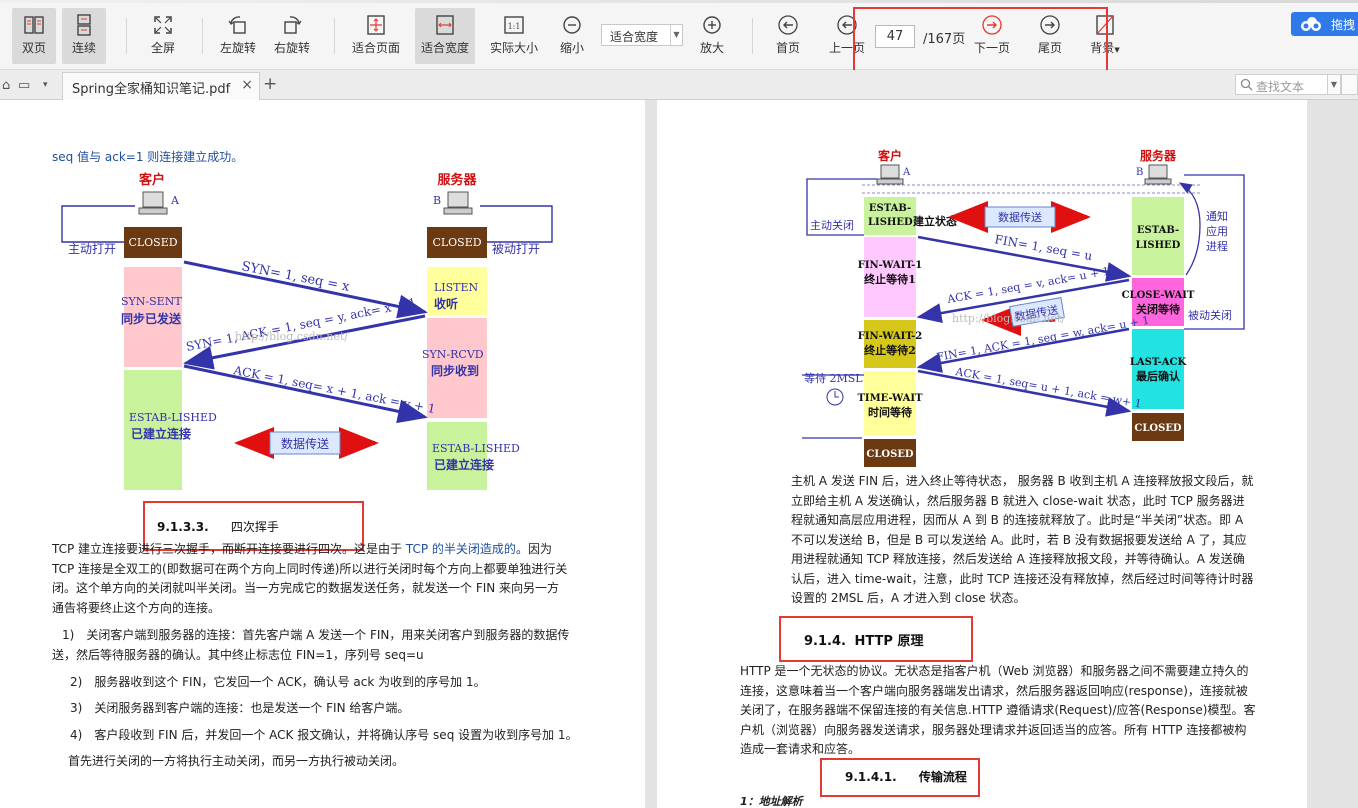 This screenshot has width=1358, height=808. What do you see at coordinates (1105, 36) in the screenshot?
I see `background-button: 背景▼` at bounding box center [1105, 36].